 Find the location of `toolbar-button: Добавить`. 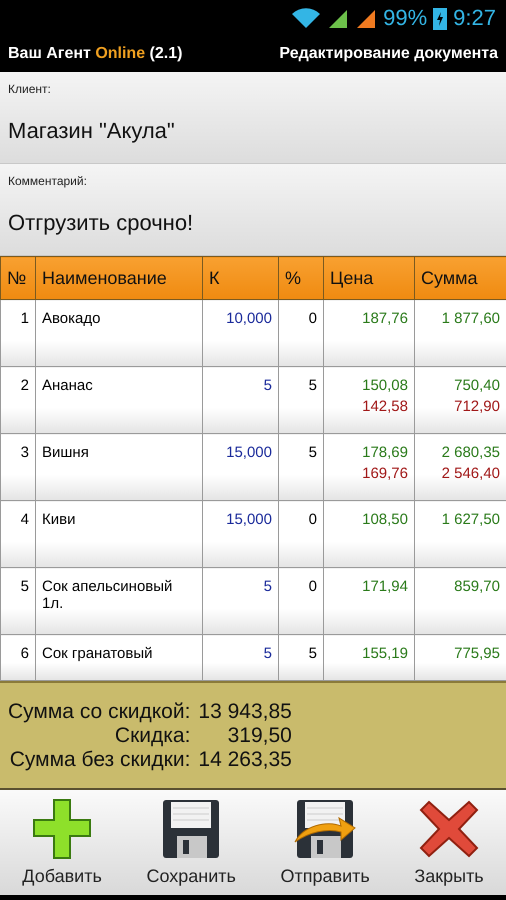

toolbar-button: Добавить is located at coordinates (62, 842).